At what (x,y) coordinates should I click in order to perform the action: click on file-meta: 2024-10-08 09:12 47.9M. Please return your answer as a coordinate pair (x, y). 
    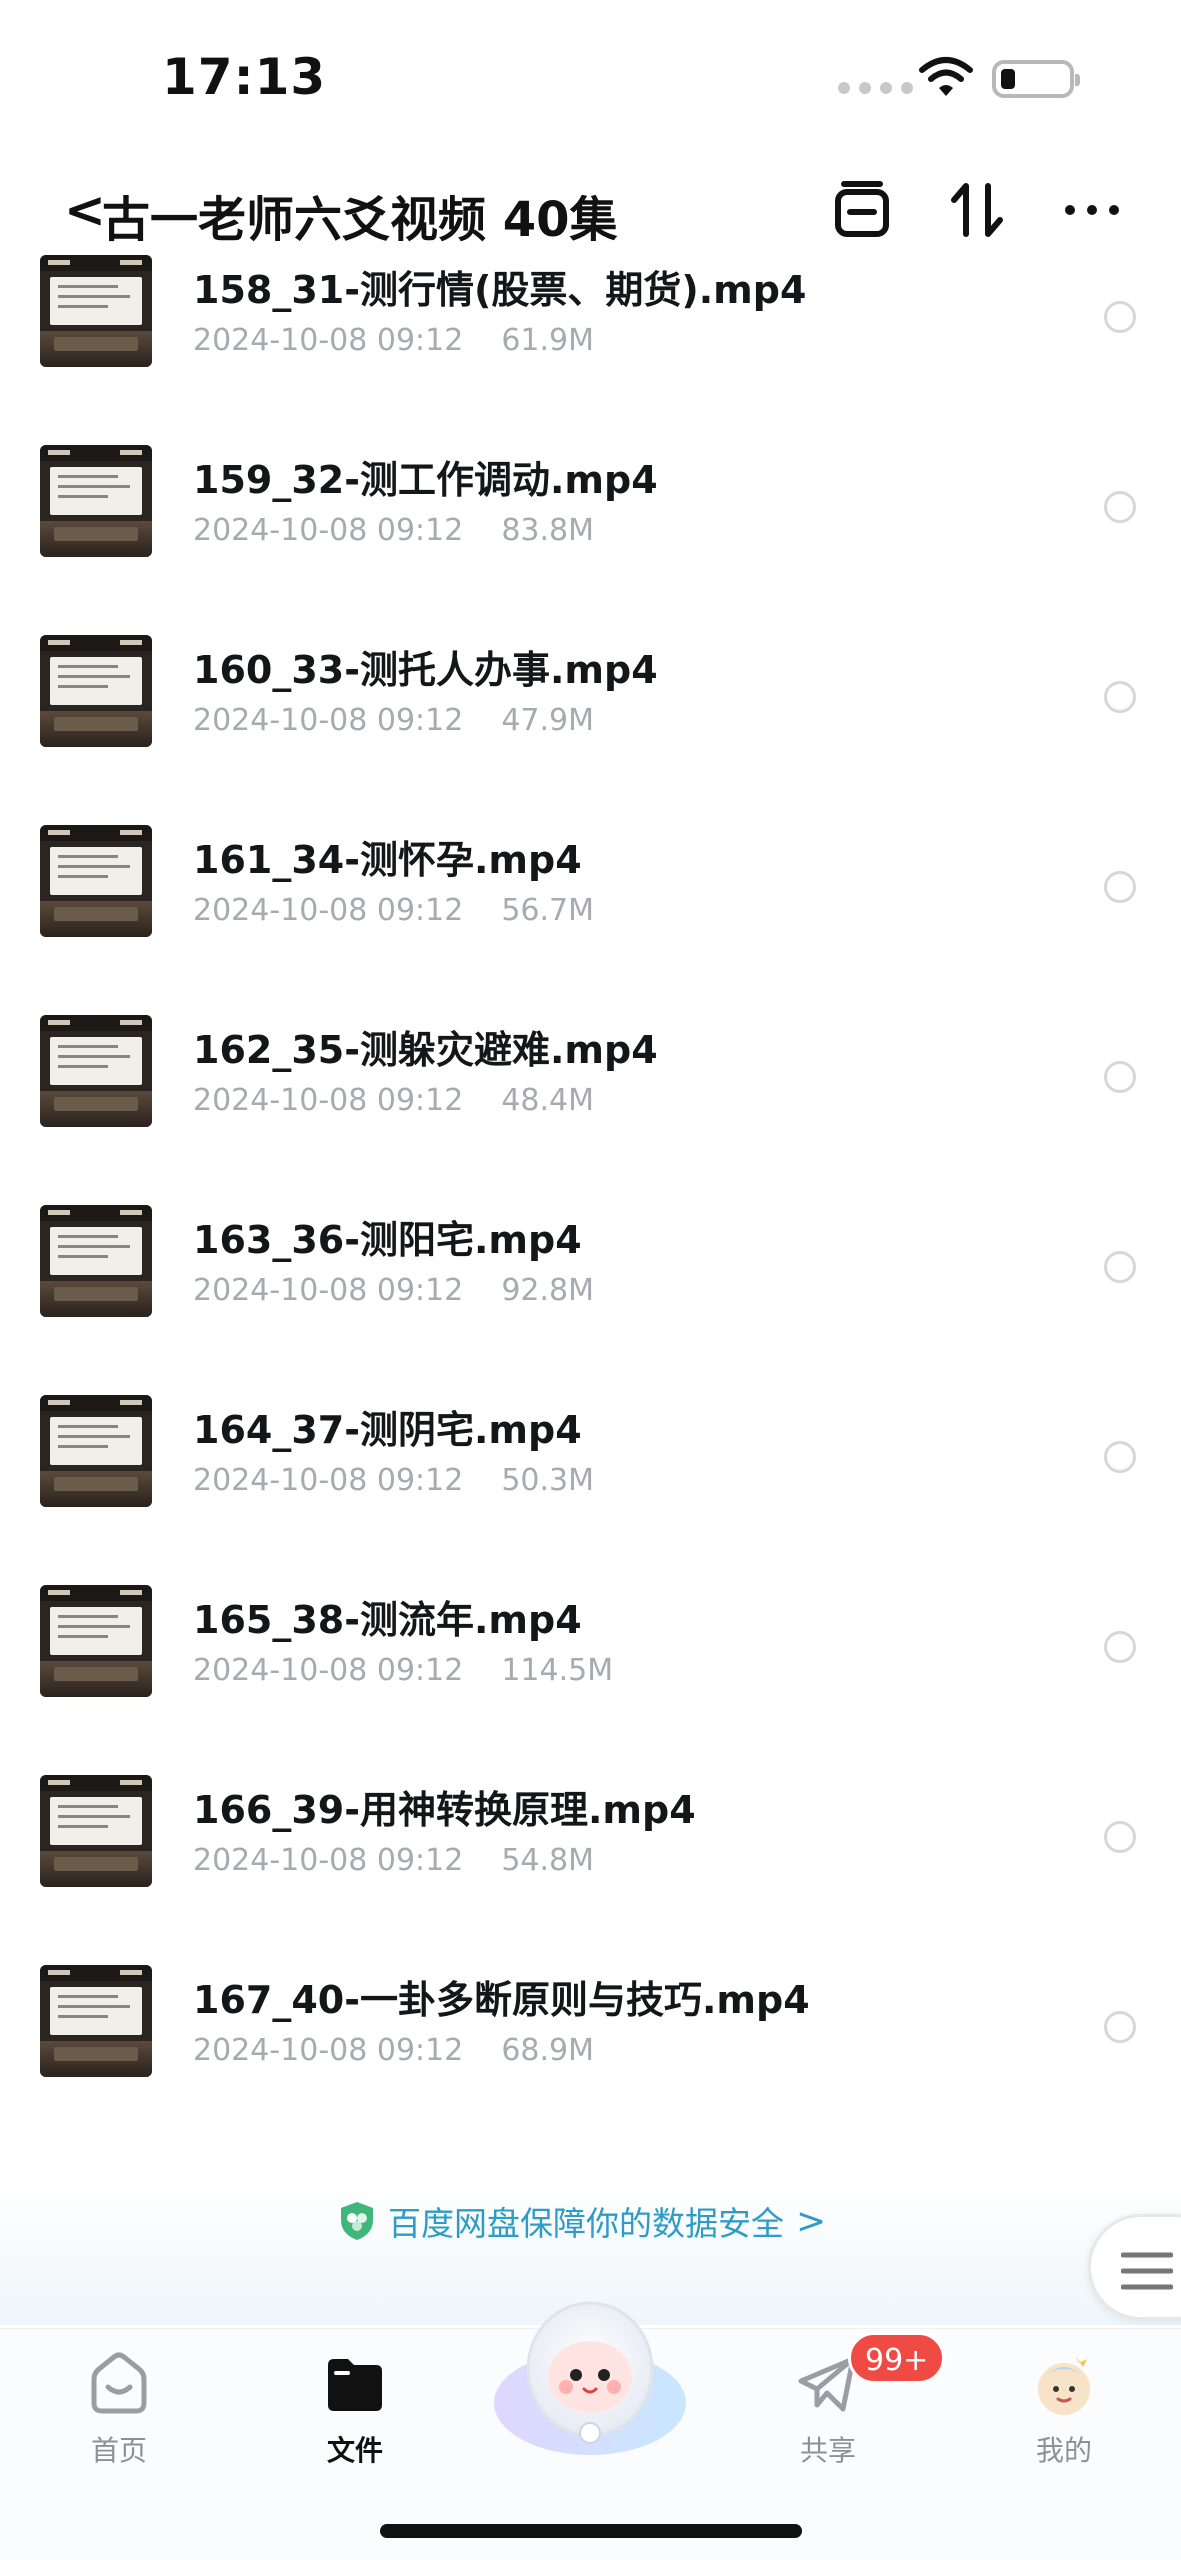
    Looking at the image, I should click on (393, 720).